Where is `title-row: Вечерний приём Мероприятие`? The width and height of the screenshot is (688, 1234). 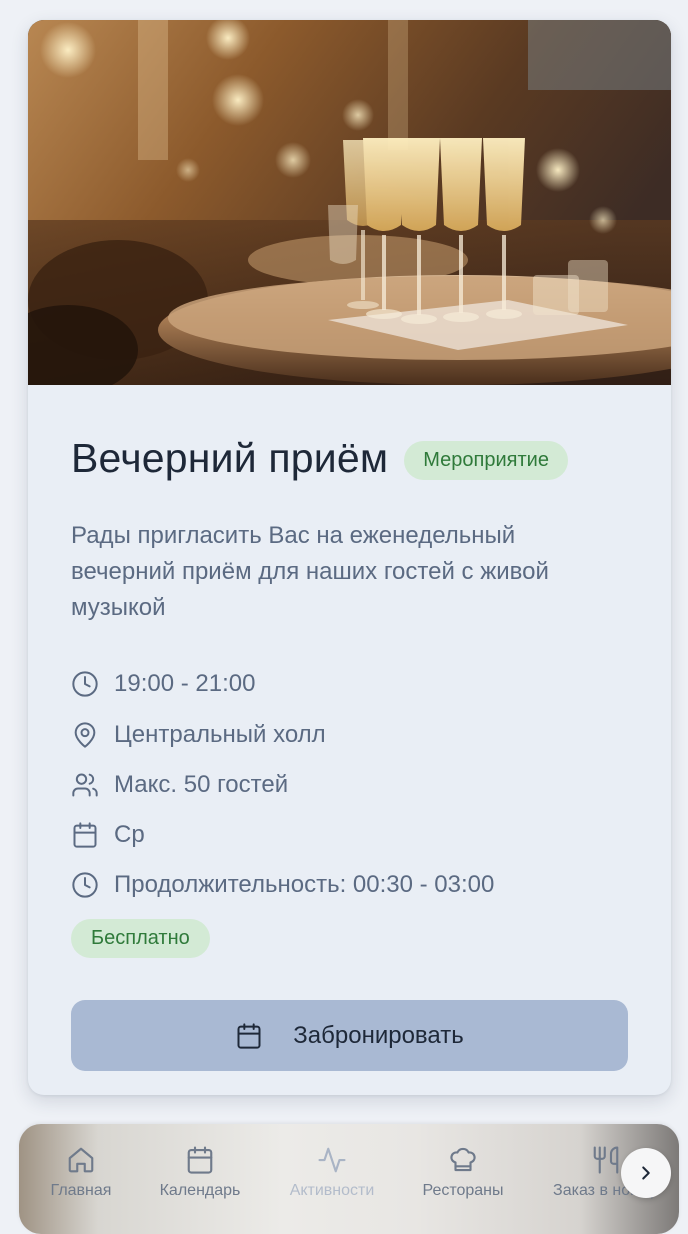 title-row: Вечерний приём Мероприятие is located at coordinates (319, 458).